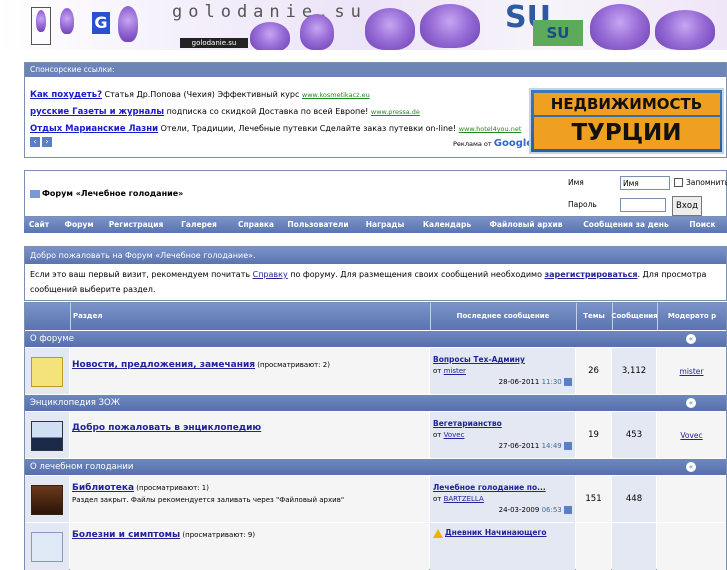 Image resolution: width=727 pixels, height=570 pixels. What do you see at coordinates (35, 142) in the screenshot?
I see `ad-prev-arrow-icon: ‹` at bounding box center [35, 142].